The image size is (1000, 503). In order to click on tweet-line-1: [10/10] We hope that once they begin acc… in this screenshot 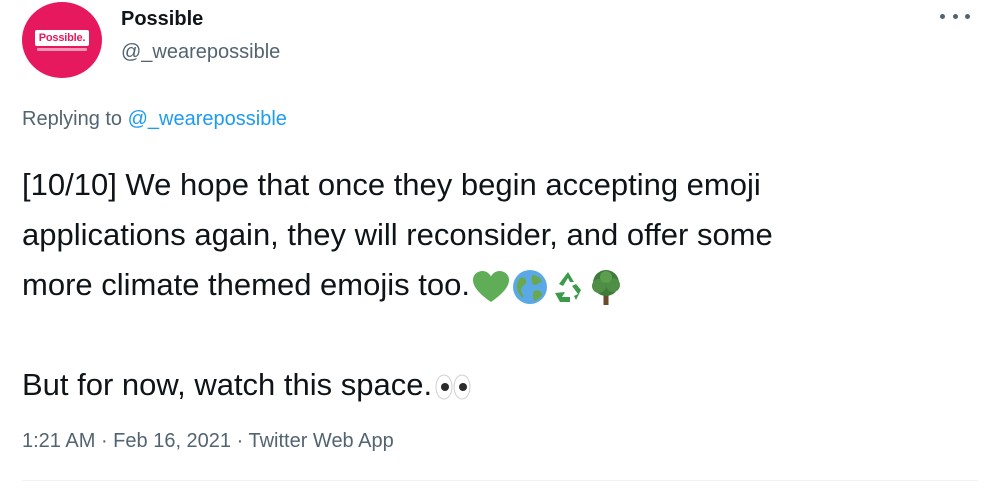, I will do `click(391, 184)`.